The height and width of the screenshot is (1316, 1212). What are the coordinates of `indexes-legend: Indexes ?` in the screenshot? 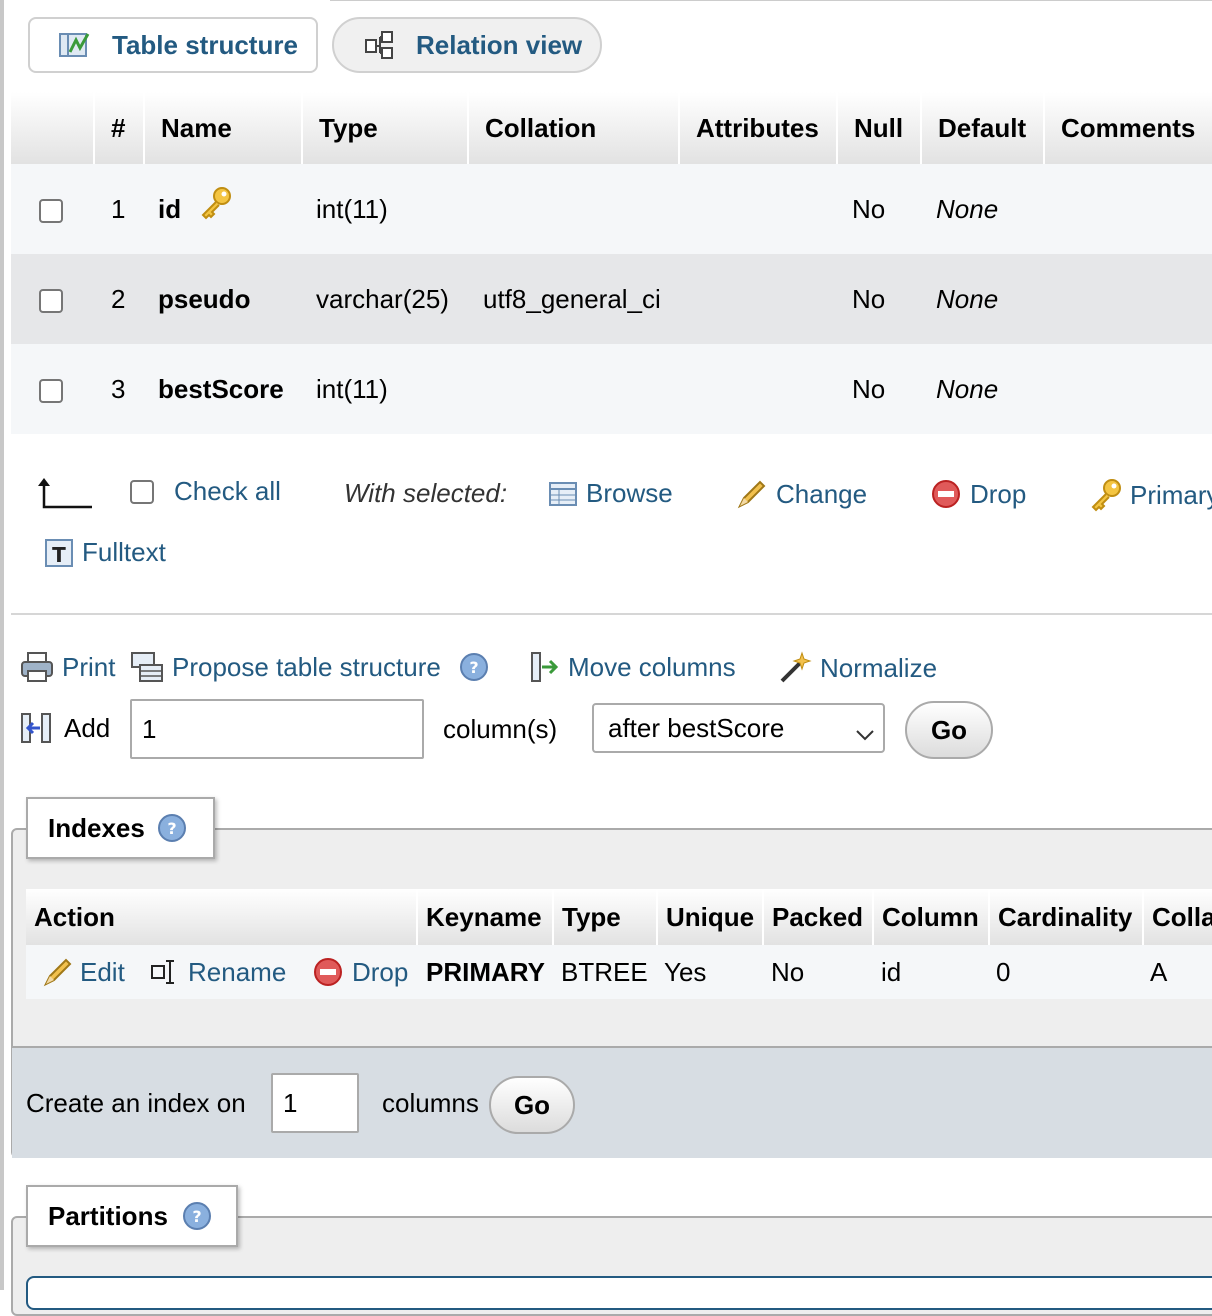 It's located at (120, 828).